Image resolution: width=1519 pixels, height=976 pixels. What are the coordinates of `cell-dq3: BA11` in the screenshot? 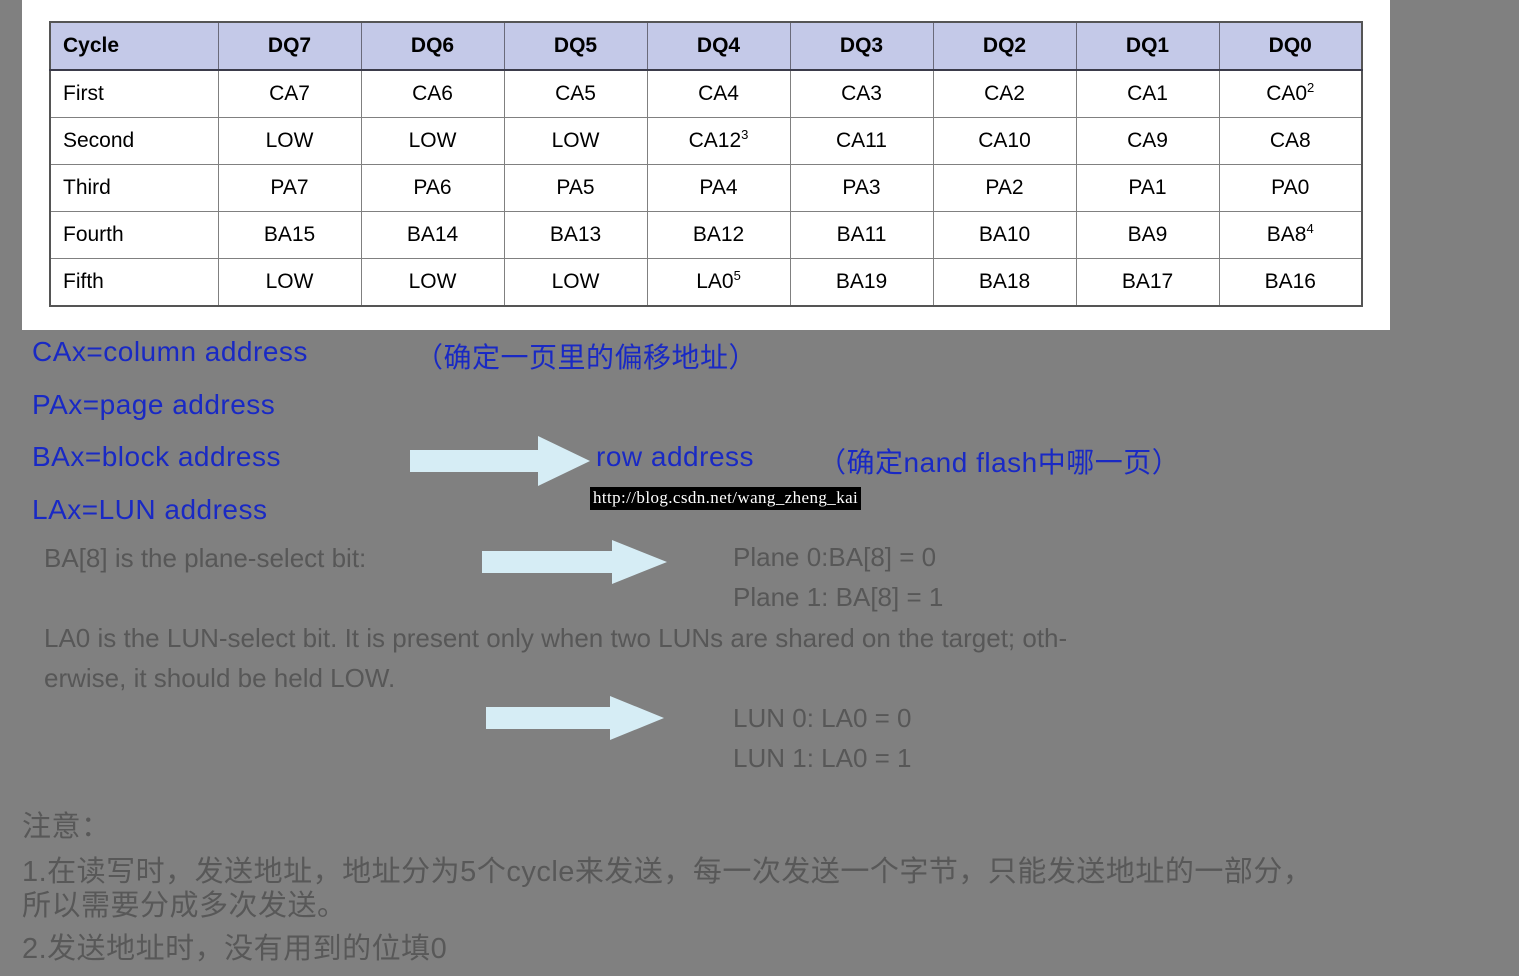 It's located at (861, 235).